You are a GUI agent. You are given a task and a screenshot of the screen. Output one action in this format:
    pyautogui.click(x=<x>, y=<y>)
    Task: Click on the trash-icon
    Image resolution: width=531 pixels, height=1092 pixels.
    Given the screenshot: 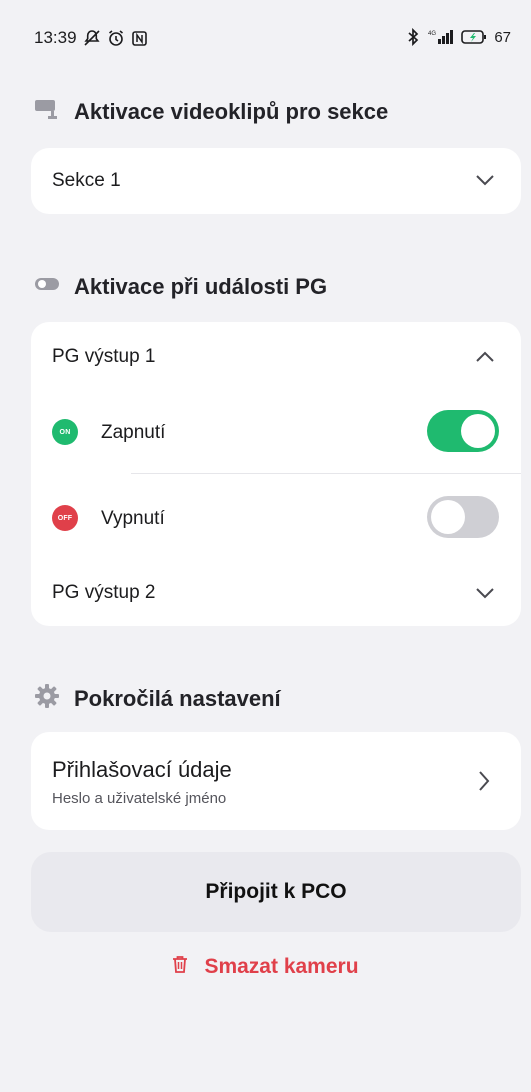 What is the action you would take?
    pyautogui.click(x=180, y=967)
    